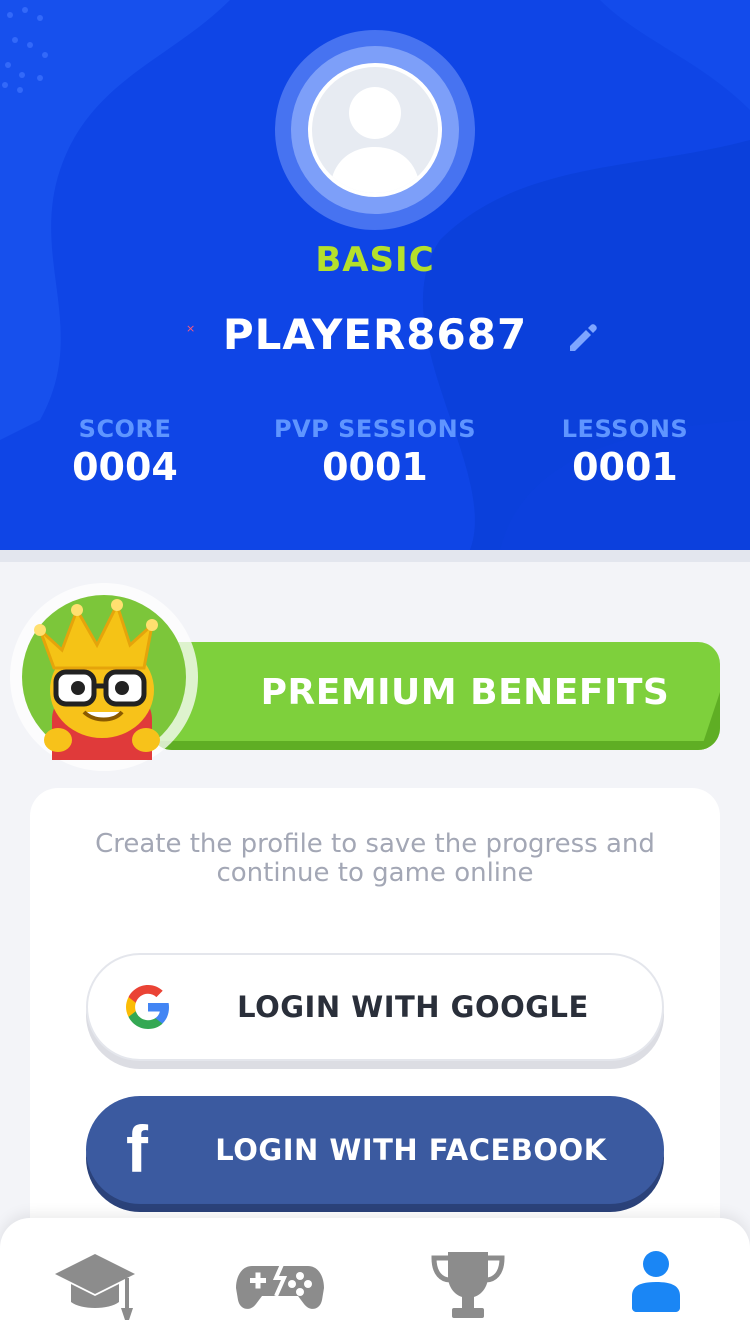  I want to click on google-icon, so click(147, 1007).